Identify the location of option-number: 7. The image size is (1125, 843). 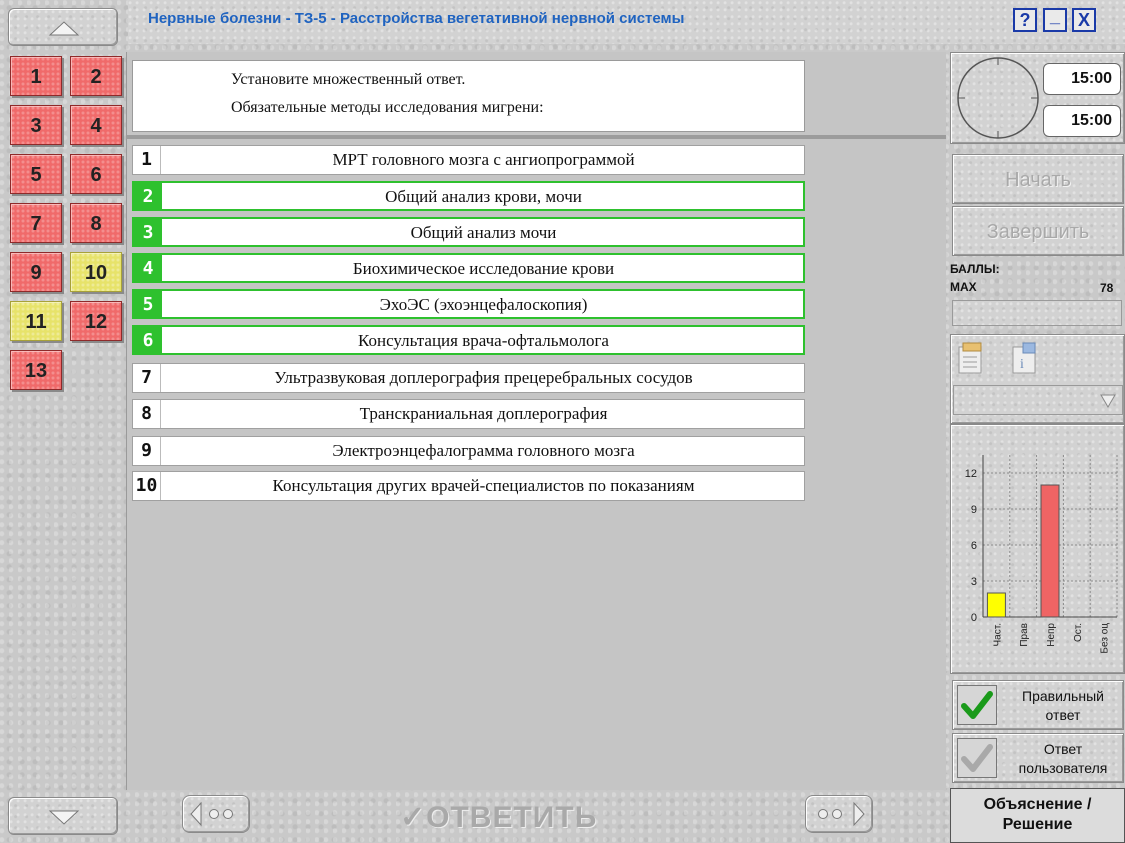
(147, 378).